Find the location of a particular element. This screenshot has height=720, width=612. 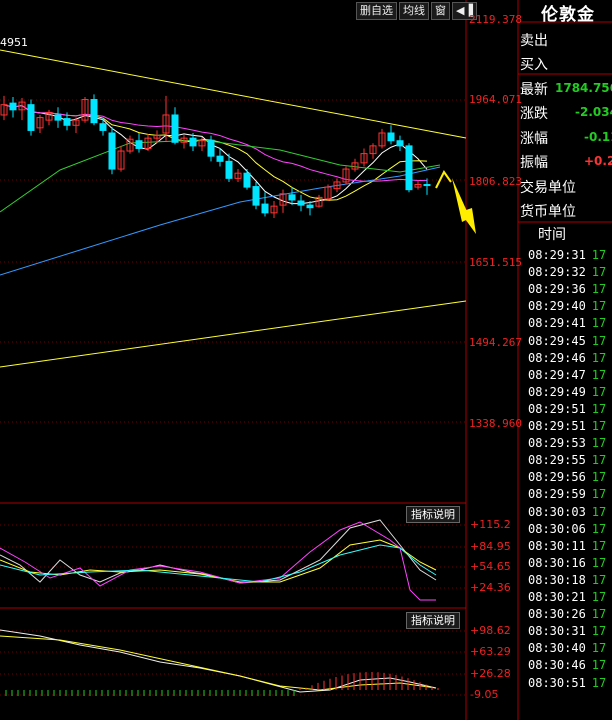

tick-time: 08:29:49 is located at coordinates (557, 391).